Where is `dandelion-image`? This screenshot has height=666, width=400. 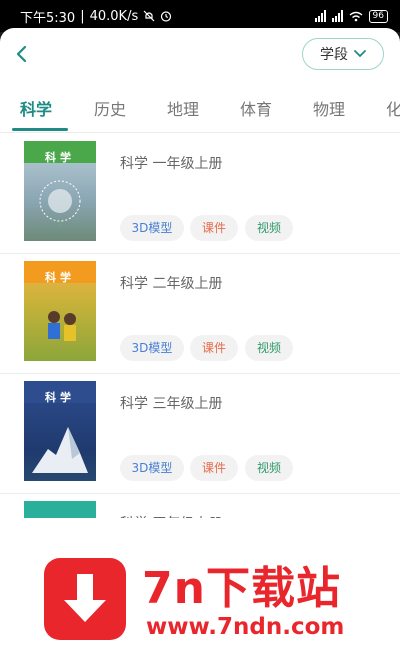 dandelion-image is located at coordinates (60, 203).